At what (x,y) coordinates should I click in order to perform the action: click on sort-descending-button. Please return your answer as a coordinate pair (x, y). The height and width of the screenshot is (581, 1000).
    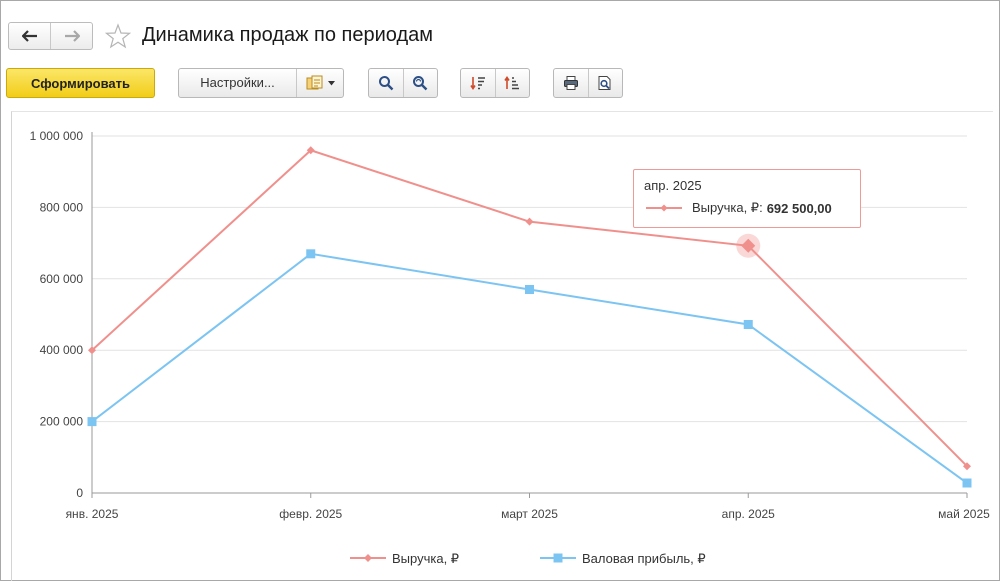
    Looking at the image, I should click on (478, 83).